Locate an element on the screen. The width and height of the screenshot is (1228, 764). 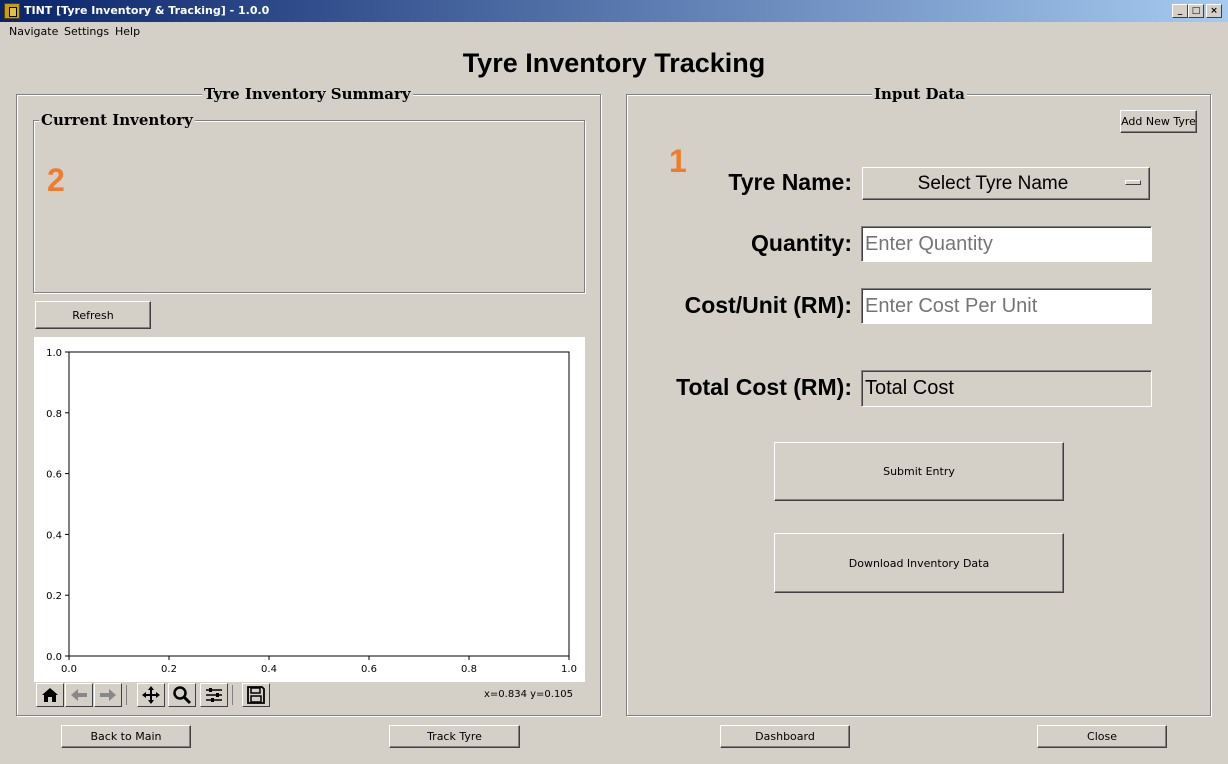
home-icon is located at coordinates (50, 695).